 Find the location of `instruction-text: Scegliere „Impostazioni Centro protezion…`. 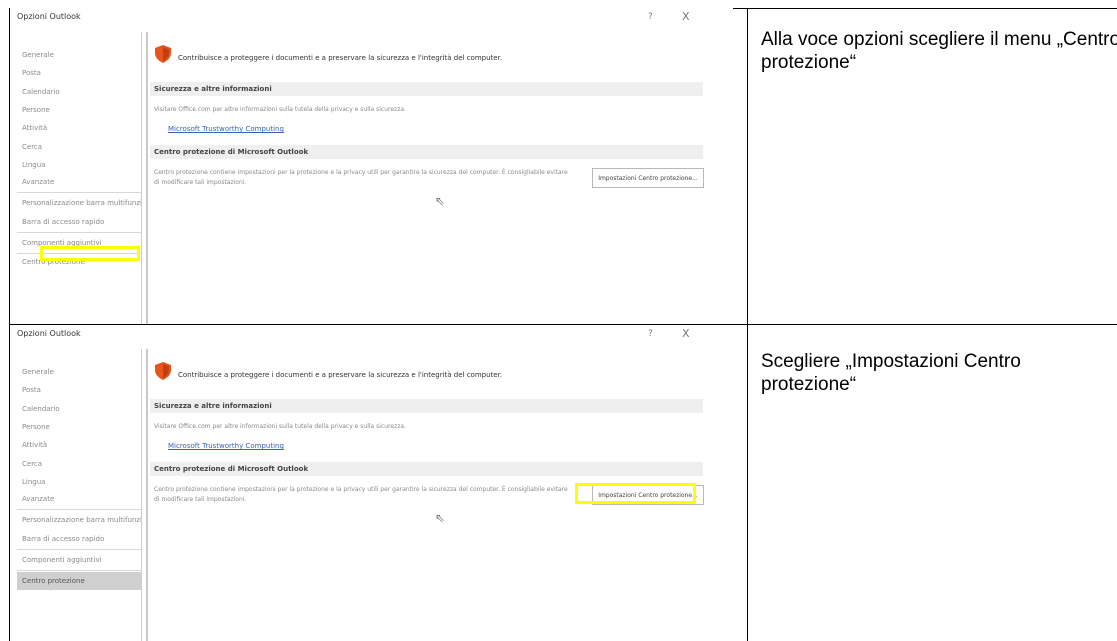

instruction-text: Scegliere „Impostazioni Centro protezion… is located at coordinates (891, 373).